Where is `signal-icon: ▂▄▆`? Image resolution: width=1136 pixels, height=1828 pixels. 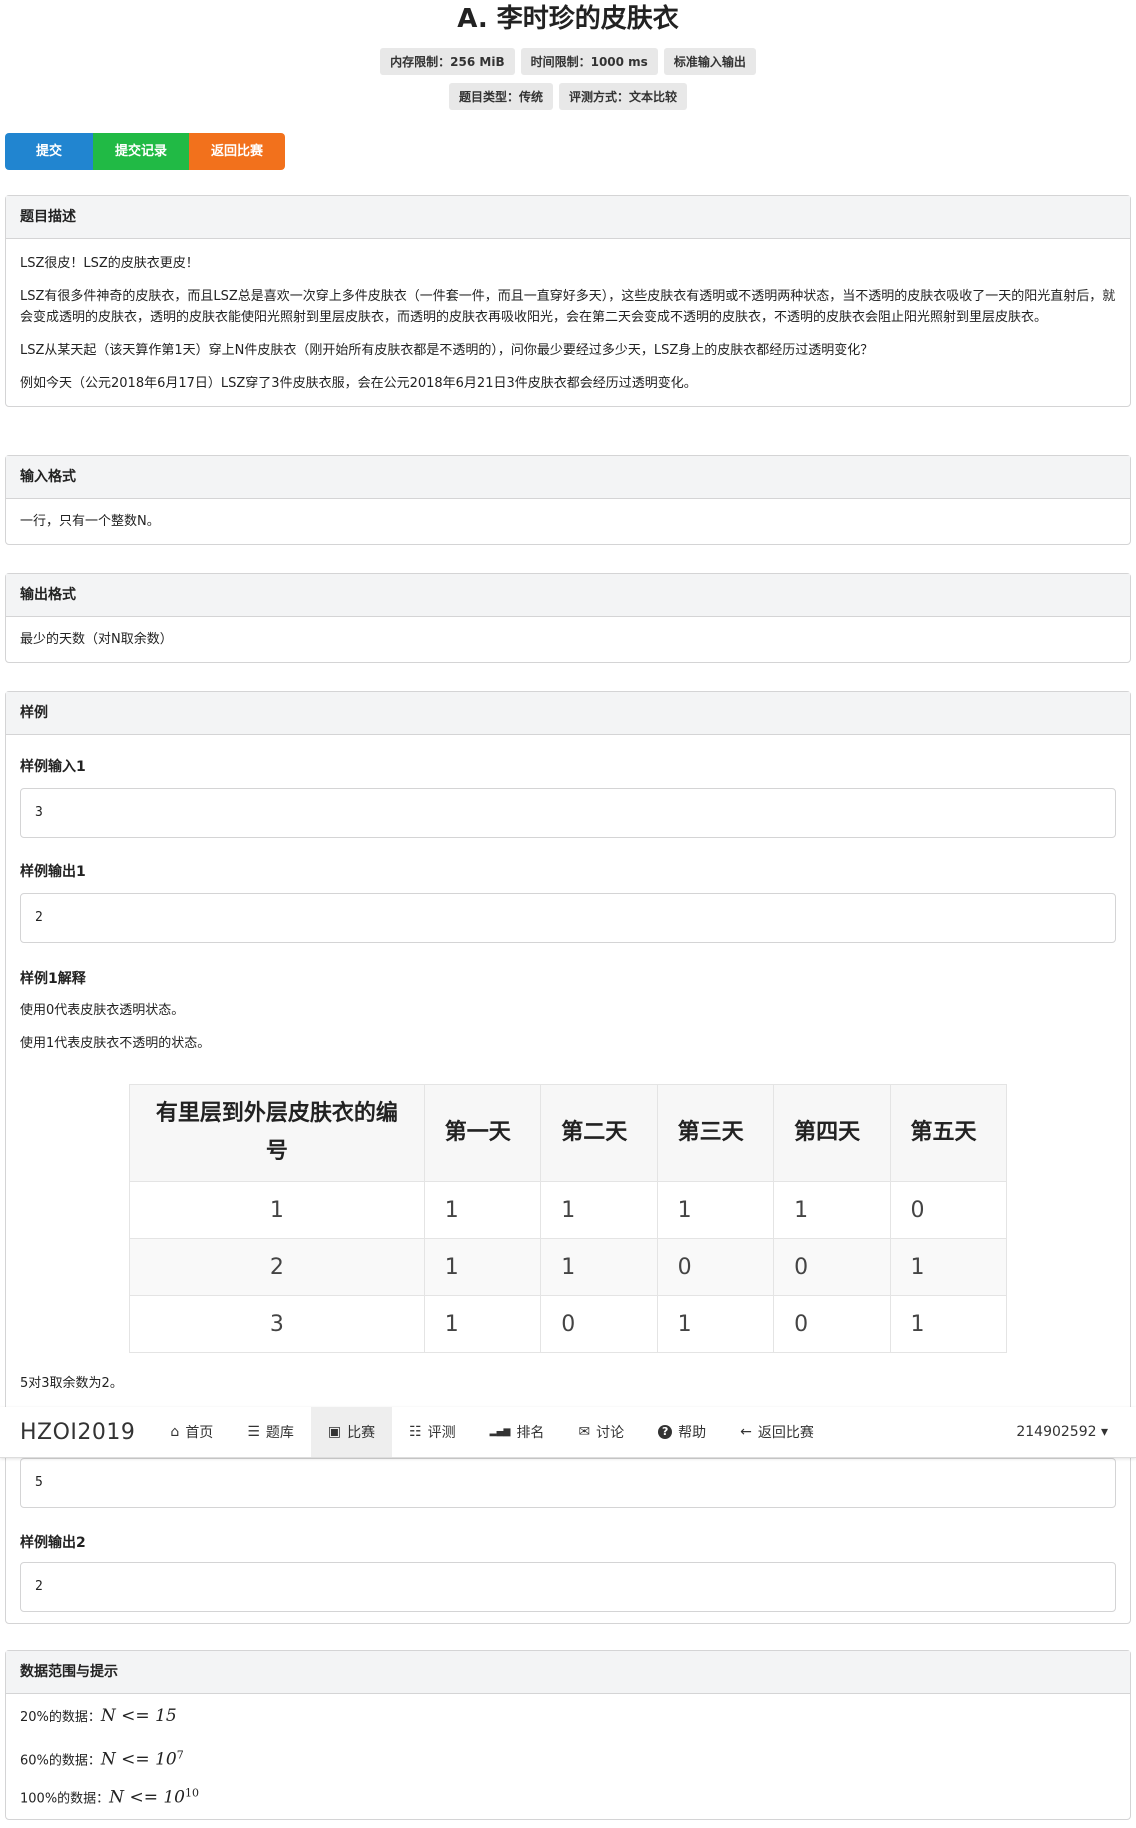 signal-icon: ▂▄▆ is located at coordinates (500, 1432).